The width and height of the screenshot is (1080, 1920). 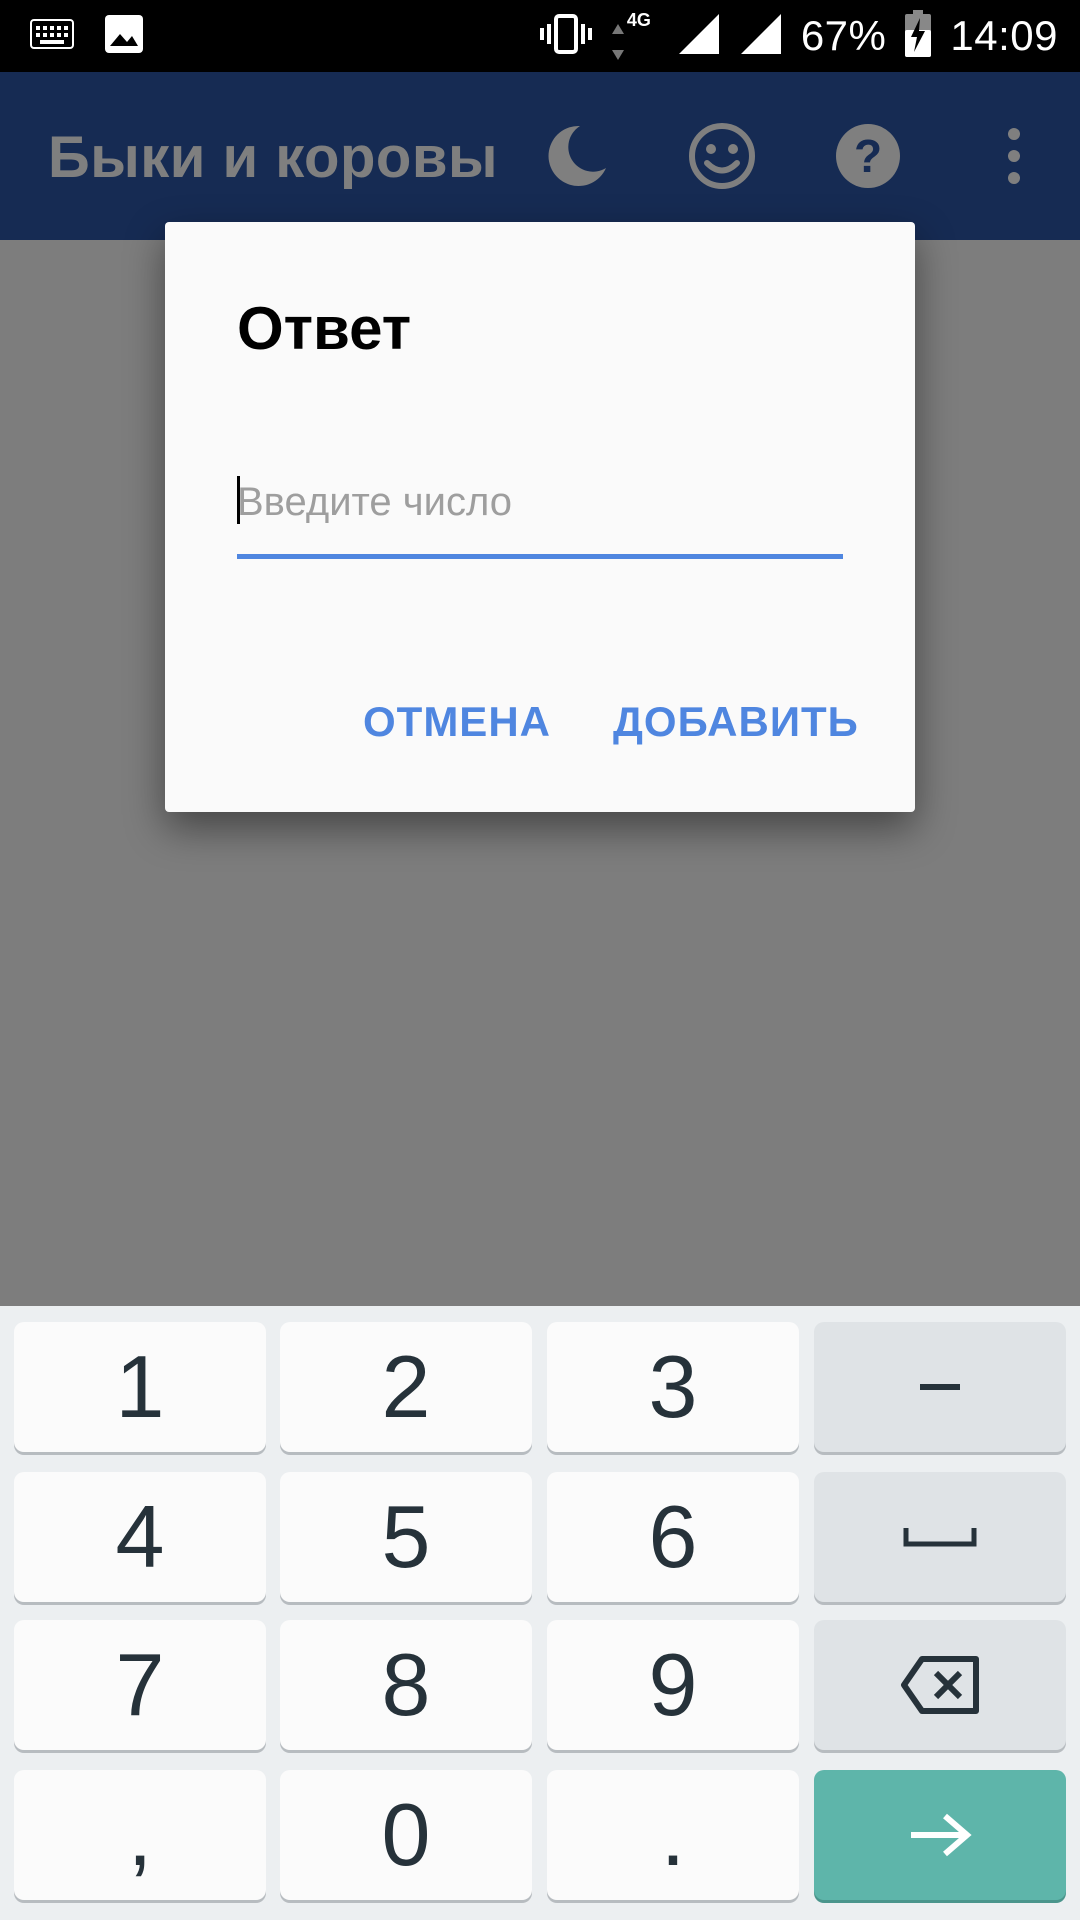 I want to click on clock: 14:09, so click(x=1004, y=35).